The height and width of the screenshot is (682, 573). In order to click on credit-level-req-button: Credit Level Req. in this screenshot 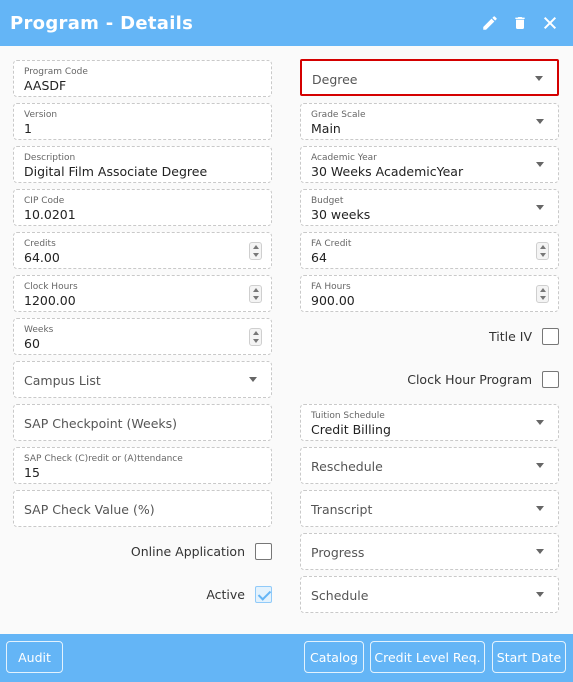, I will do `click(427, 657)`.